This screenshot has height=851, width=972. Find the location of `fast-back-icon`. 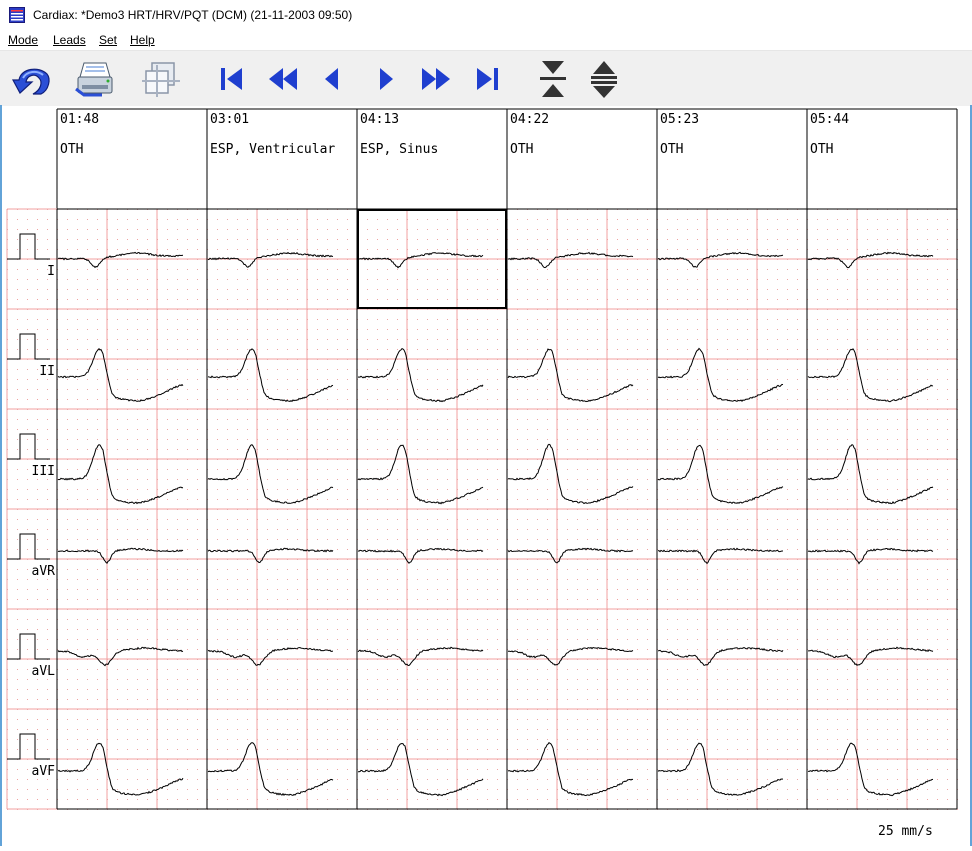

fast-back-icon is located at coordinates (283, 79).